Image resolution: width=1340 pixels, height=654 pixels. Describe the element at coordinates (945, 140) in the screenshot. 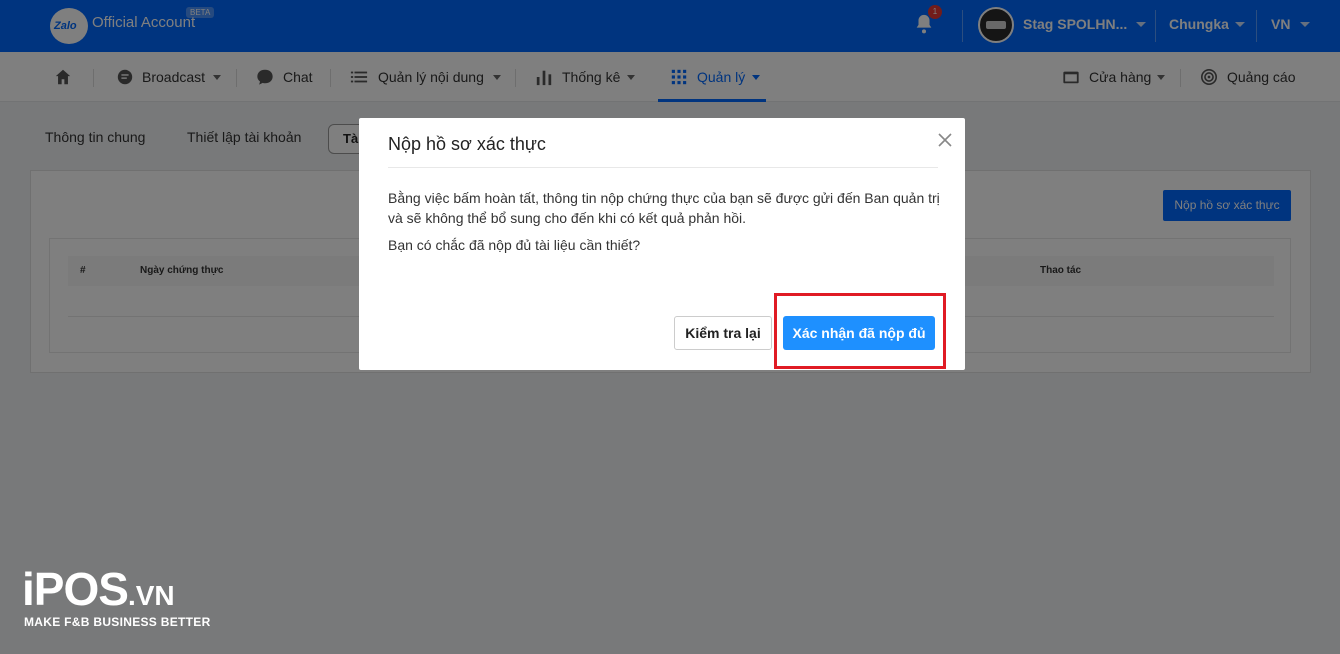

I see `close-icon` at that location.